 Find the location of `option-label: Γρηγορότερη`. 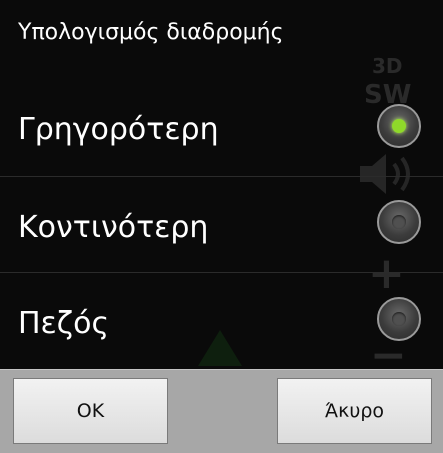

option-label: Γρηγορότερη is located at coordinates (118, 129).